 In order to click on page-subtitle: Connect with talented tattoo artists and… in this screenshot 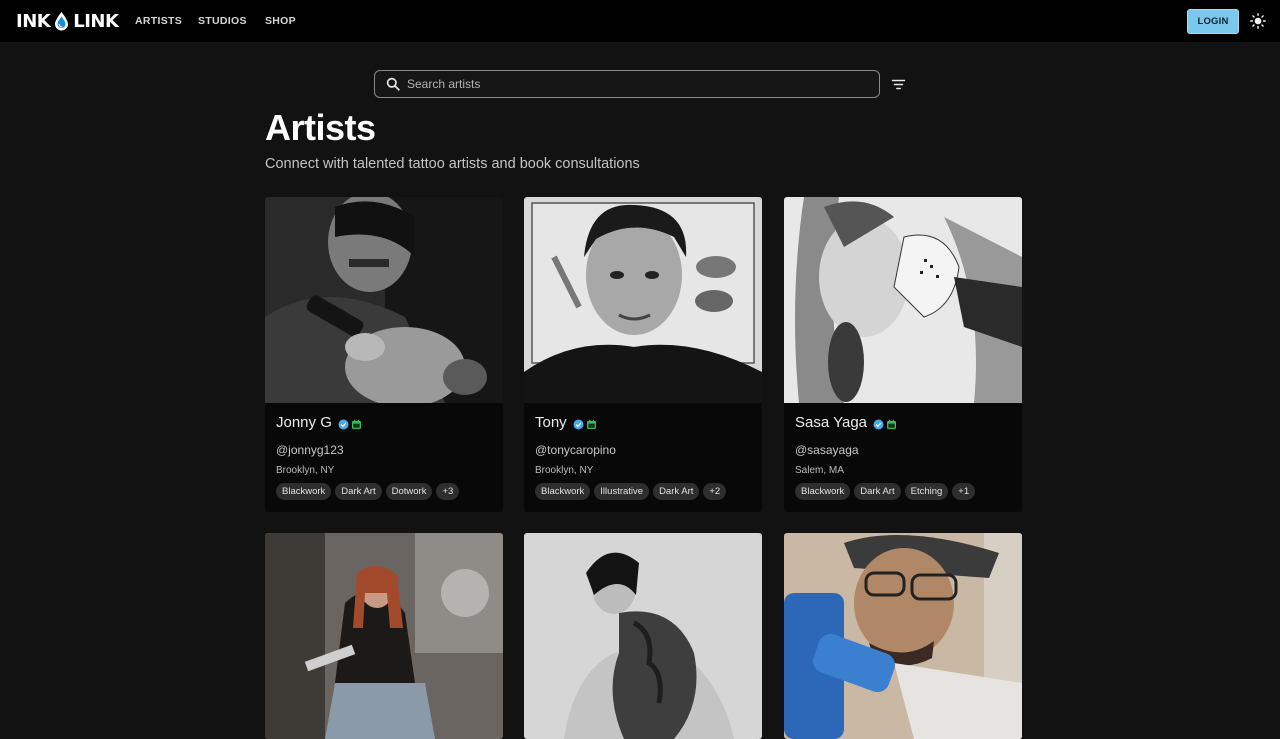, I will do `click(452, 164)`.